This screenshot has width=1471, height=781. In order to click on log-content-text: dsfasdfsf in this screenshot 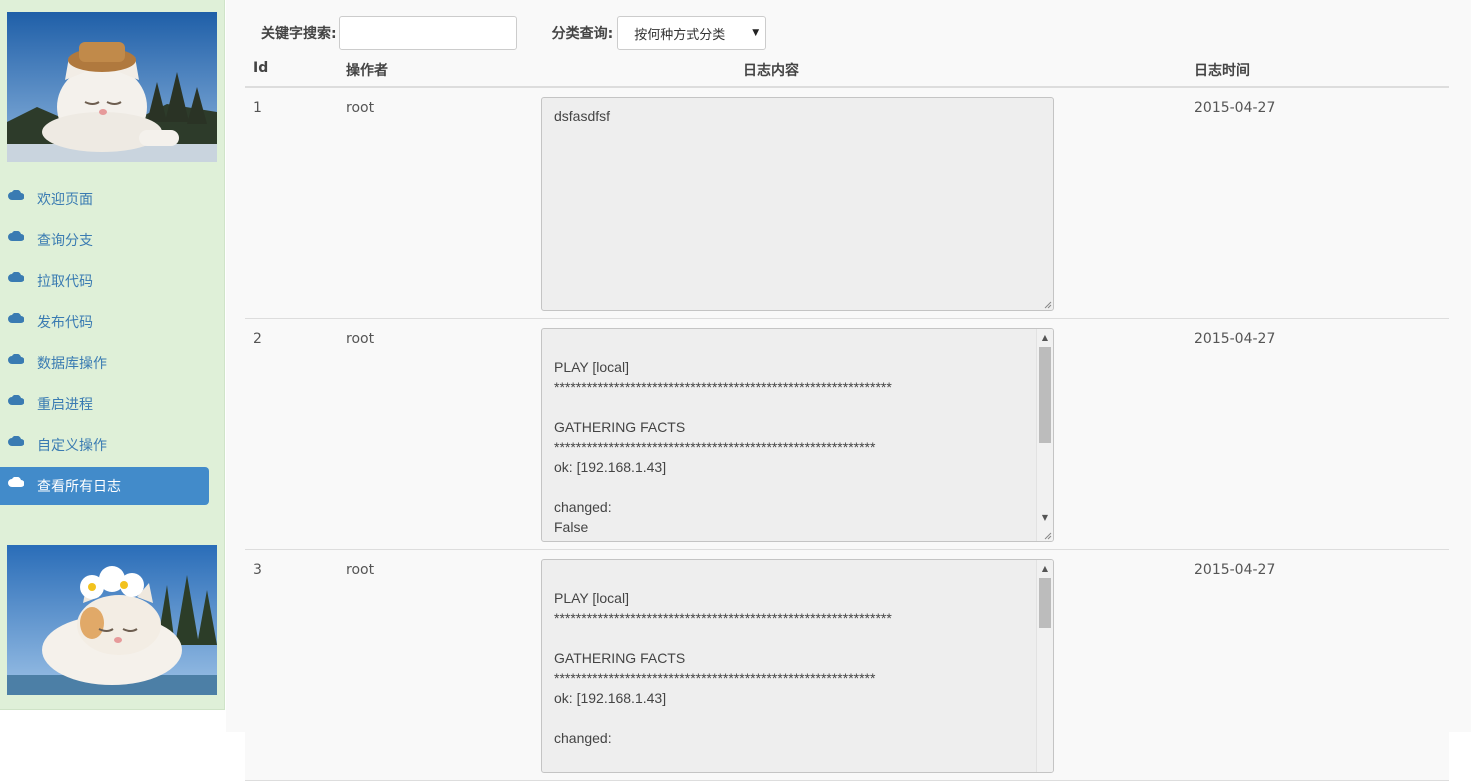, I will do `click(582, 116)`.